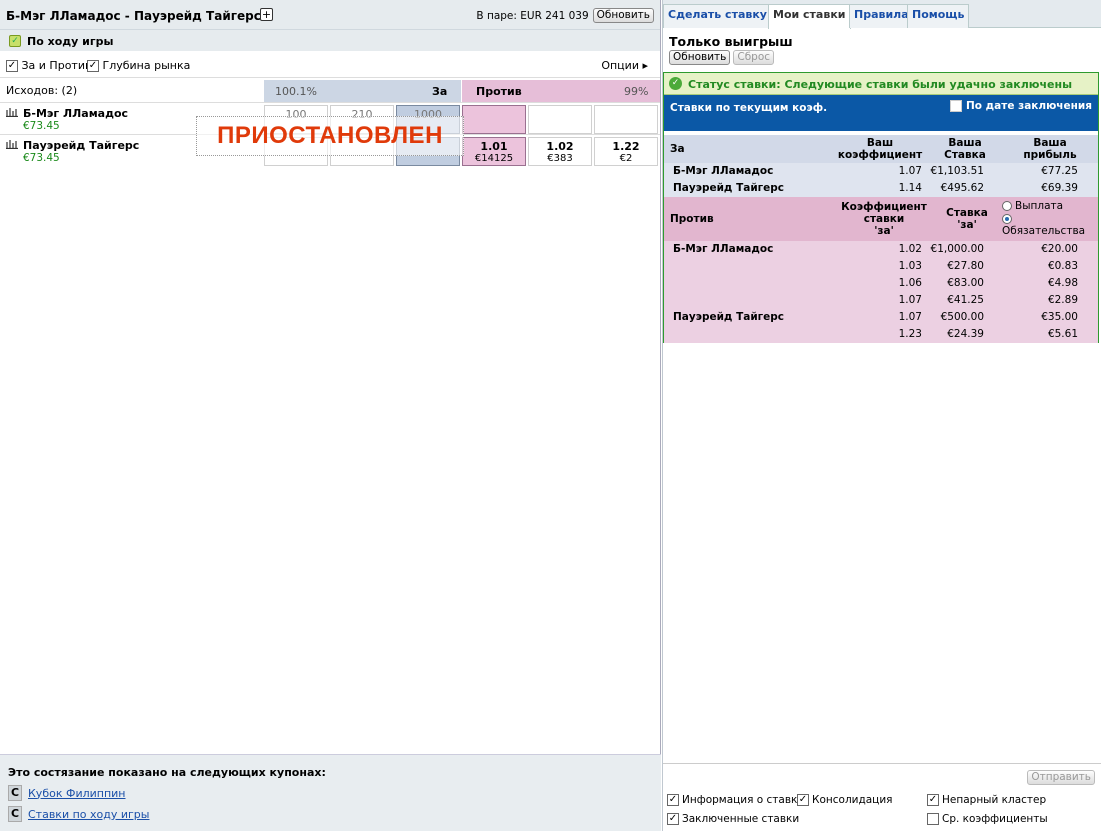 The image size is (1101, 831). Describe the element at coordinates (933, 819) in the screenshot. I see `avg-odds-checkbox` at that location.